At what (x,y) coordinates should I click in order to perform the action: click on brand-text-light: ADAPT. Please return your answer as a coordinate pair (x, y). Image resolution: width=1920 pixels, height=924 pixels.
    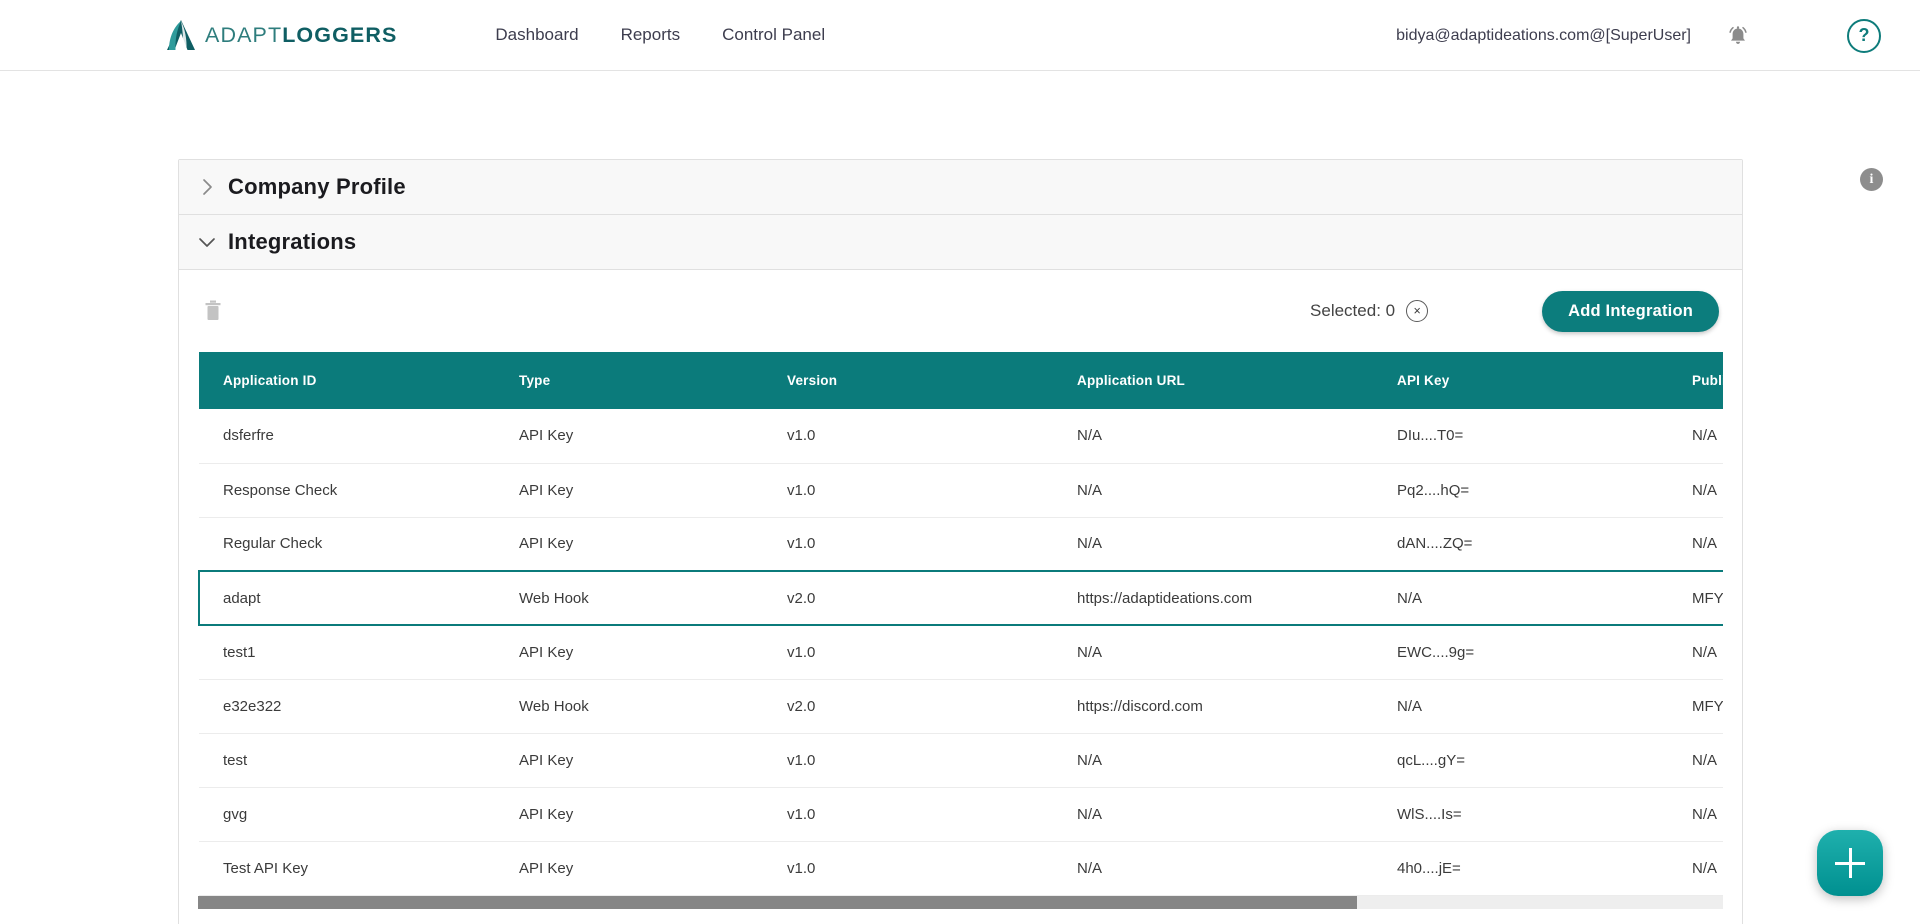
    Looking at the image, I should click on (244, 34).